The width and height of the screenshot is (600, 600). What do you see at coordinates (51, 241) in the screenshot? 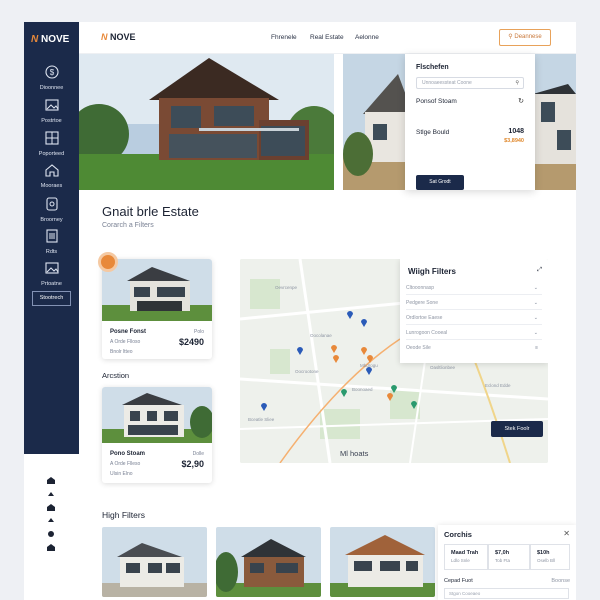
I see `sidebar-item-rdts: Rdts` at bounding box center [51, 241].